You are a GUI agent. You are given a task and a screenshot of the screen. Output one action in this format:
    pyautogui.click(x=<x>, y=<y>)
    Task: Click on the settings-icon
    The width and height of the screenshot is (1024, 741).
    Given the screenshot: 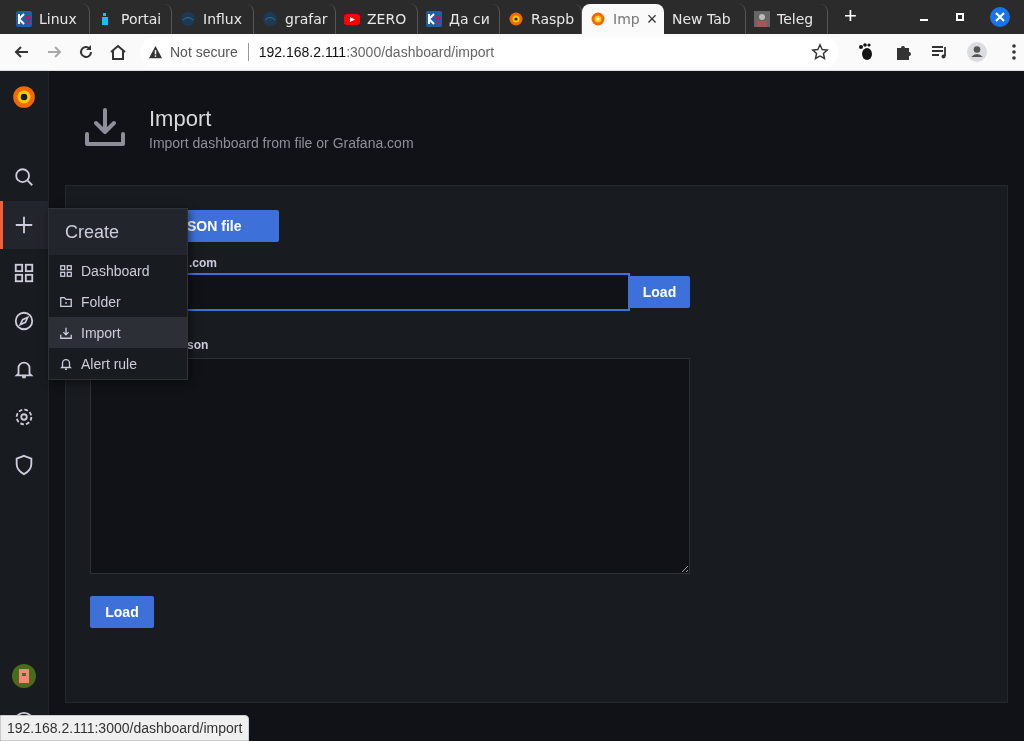 What is the action you would take?
    pyautogui.click(x=24, y=417)
    